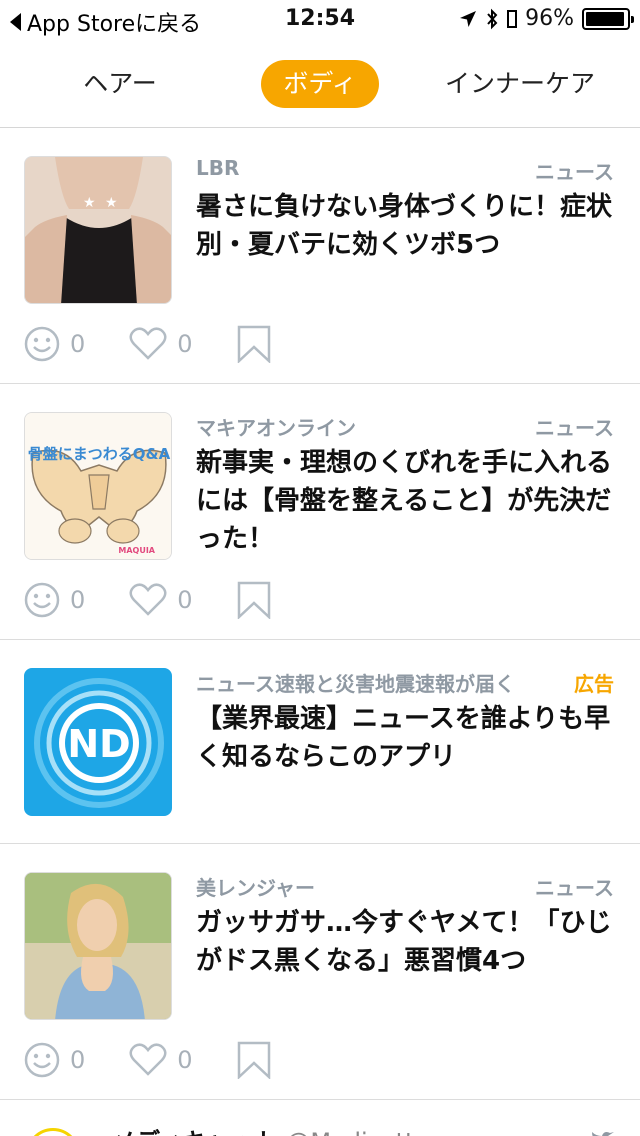 This screenshot has height=1136, width=640. I want to click on pelvis-illustration-image: 骨盤にまつわるQ&A MAQUIA, so click(98, 486).